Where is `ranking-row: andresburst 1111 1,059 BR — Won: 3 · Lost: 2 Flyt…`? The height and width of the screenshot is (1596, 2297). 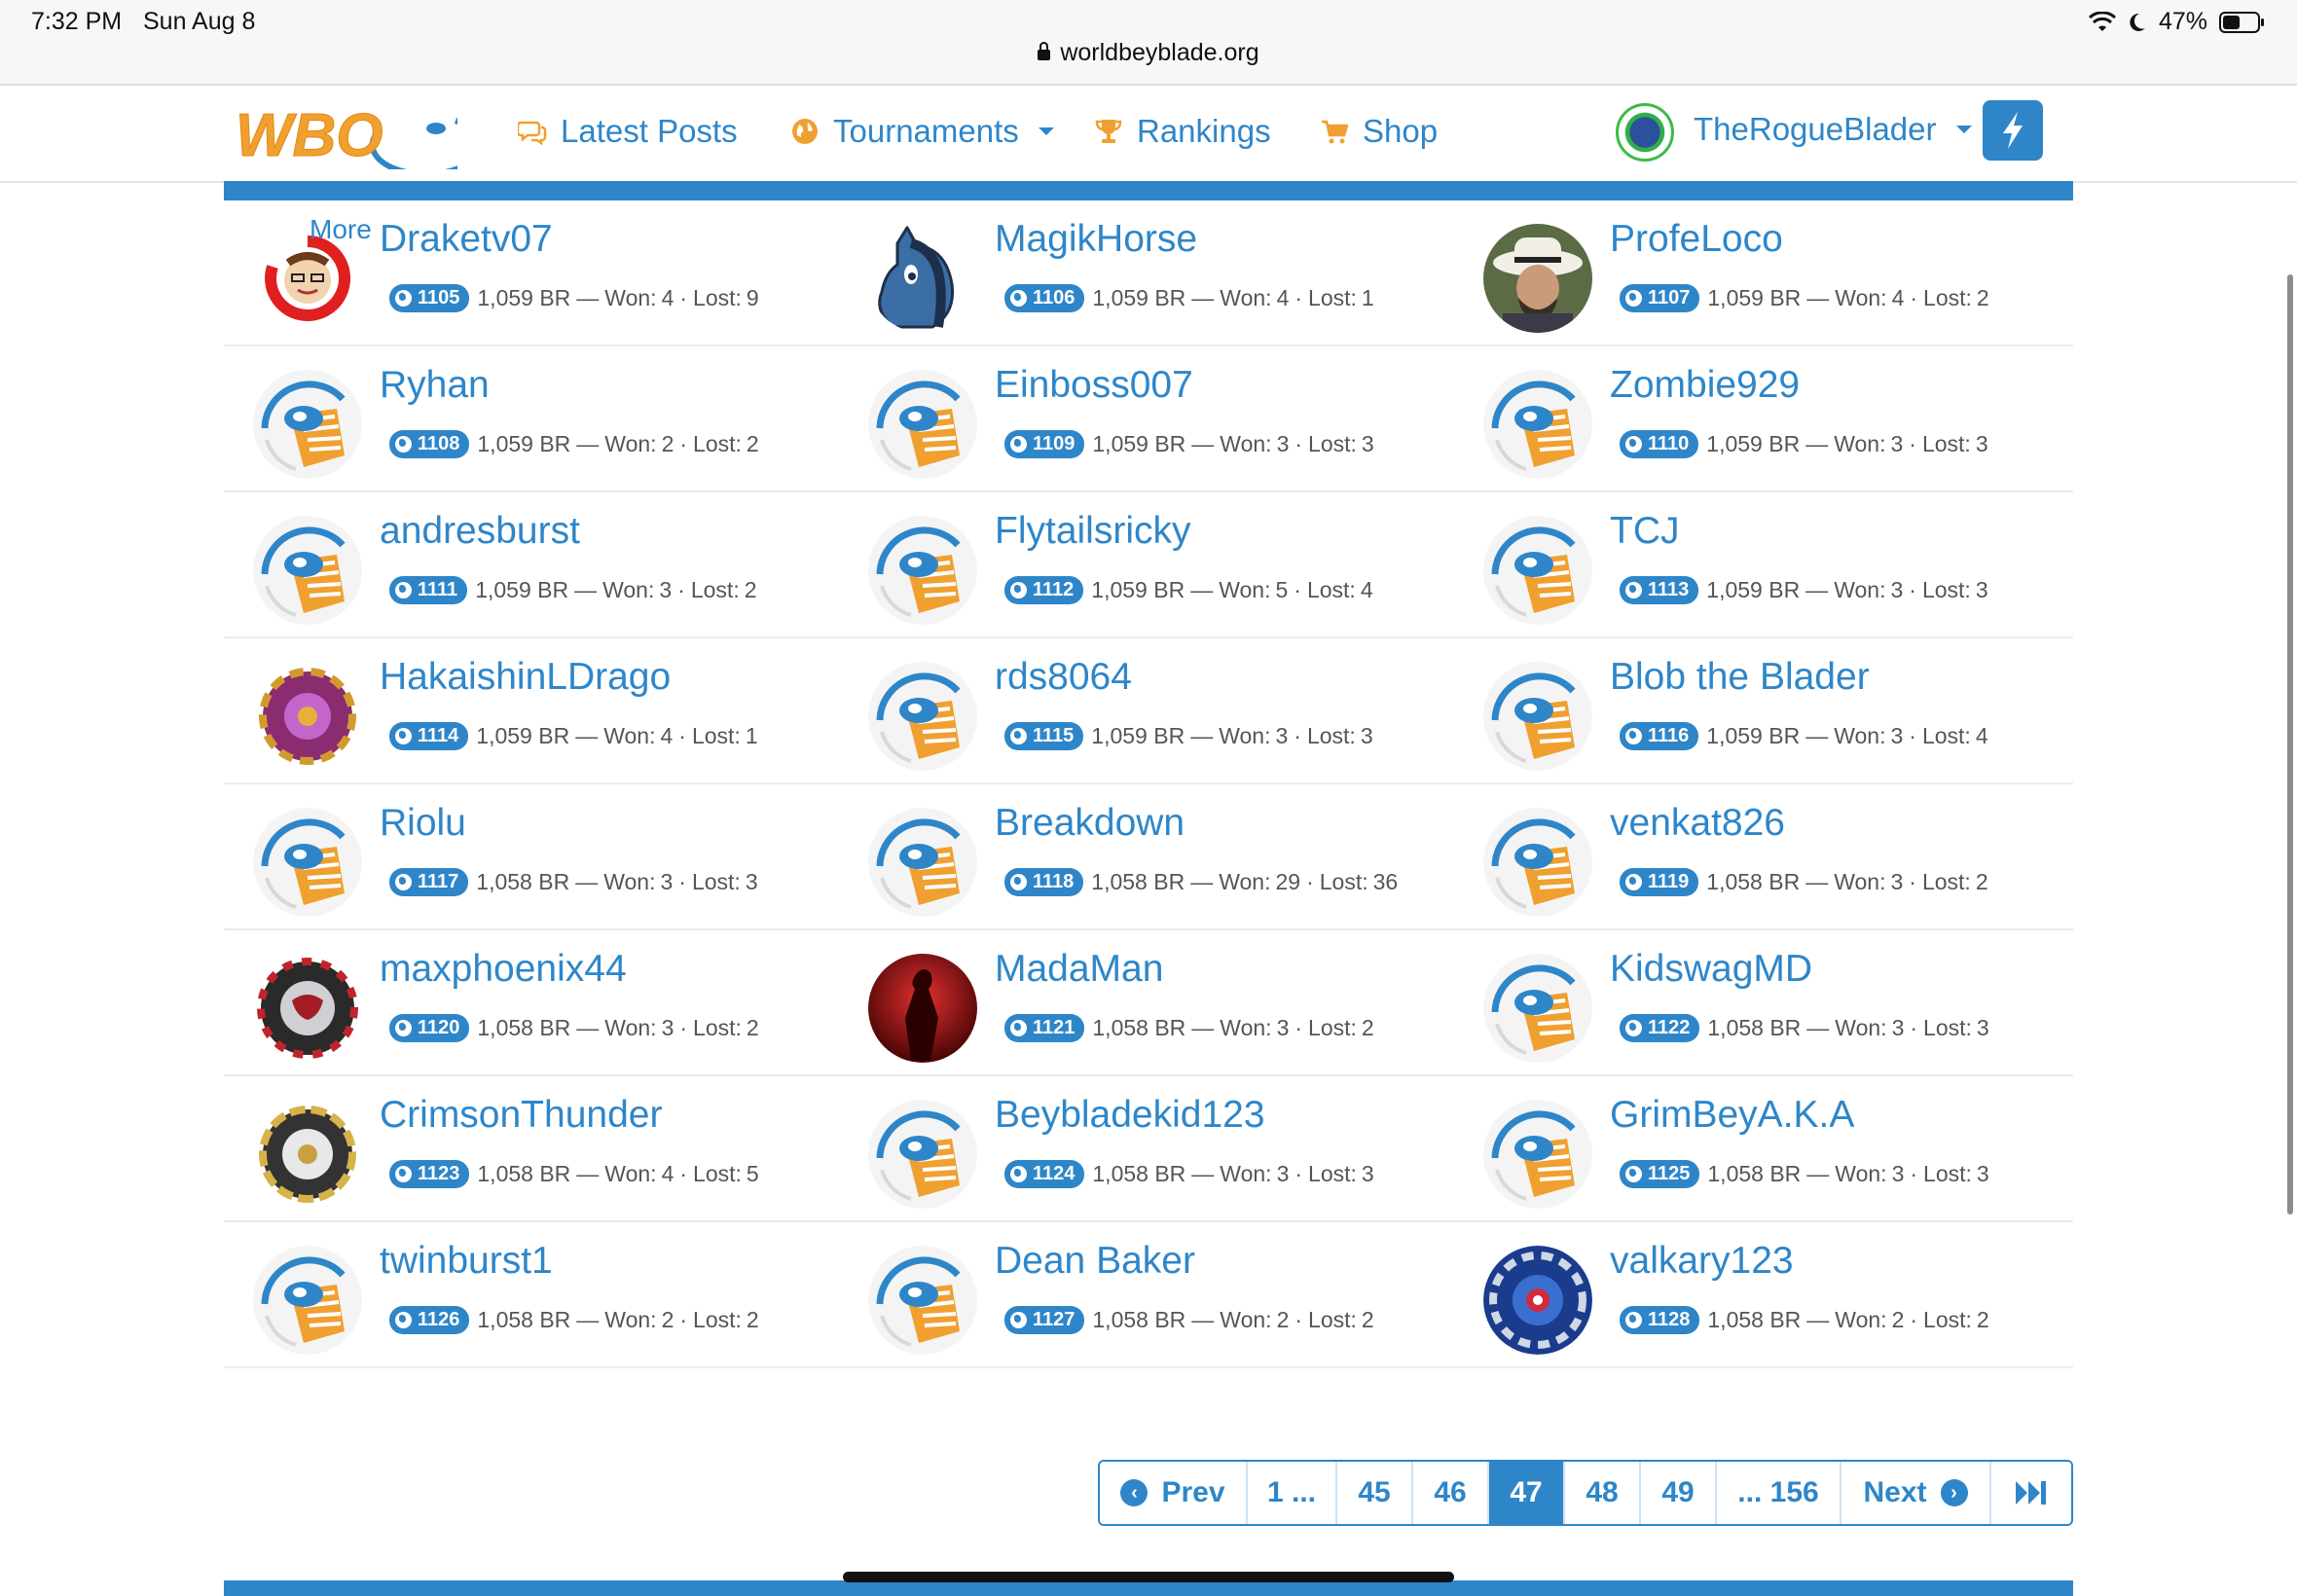
ranking-row: andresburst 1111 1,059 BR — Won: 3 · Lost: 2 Flyt… is located at coordinates (1148, 565).